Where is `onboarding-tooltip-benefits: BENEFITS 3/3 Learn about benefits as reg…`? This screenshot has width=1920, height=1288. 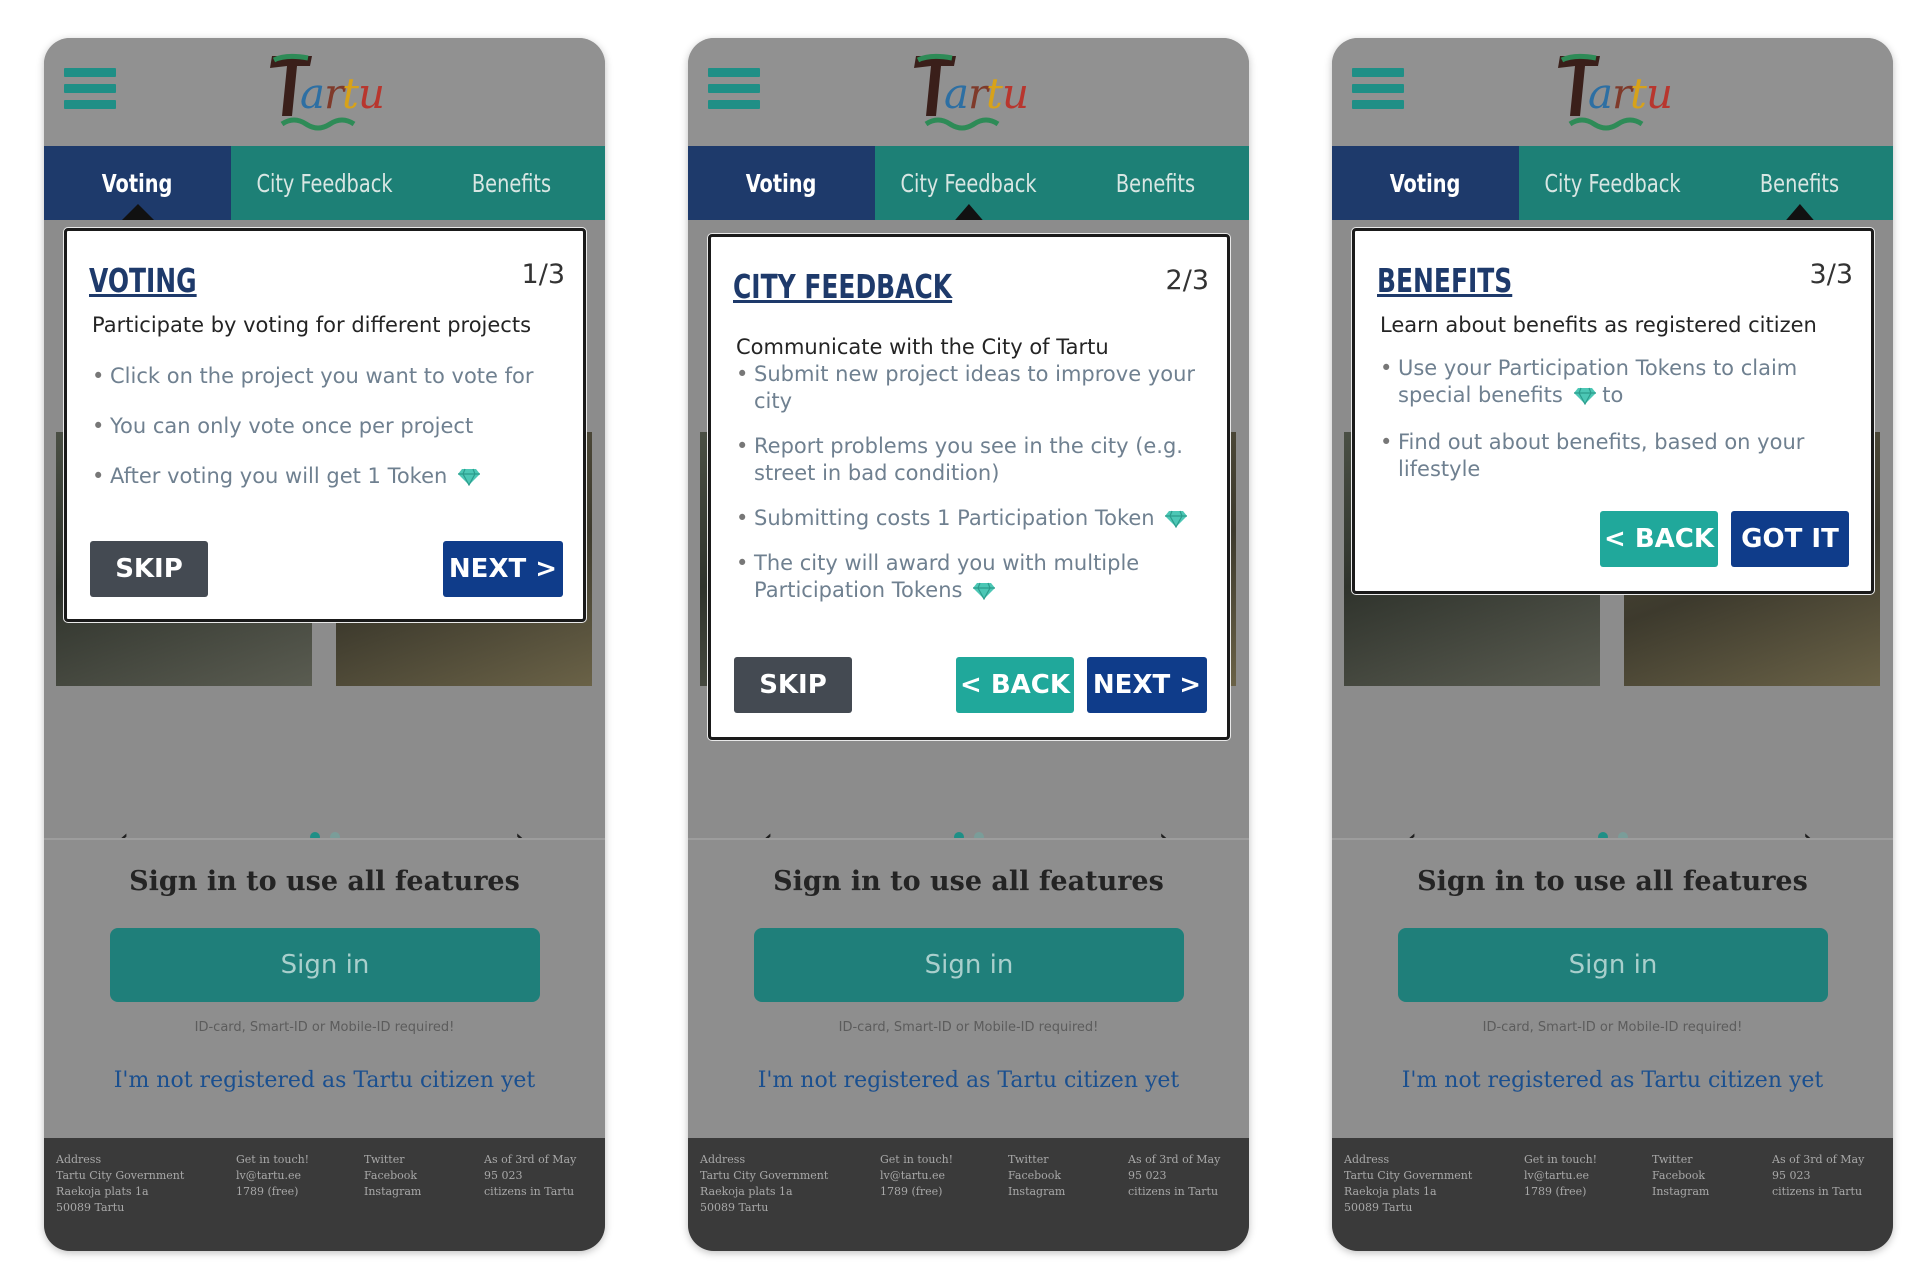 onboarding-tooltip-benefits: BENEFITS 3/3 Learn about benefits as reg… is located at coordinates (1613, 411).